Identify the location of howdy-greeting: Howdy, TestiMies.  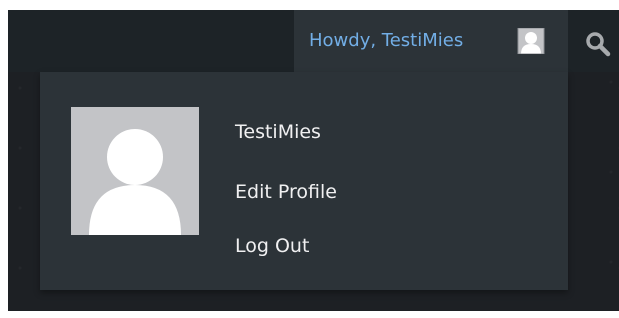
(386, 41).